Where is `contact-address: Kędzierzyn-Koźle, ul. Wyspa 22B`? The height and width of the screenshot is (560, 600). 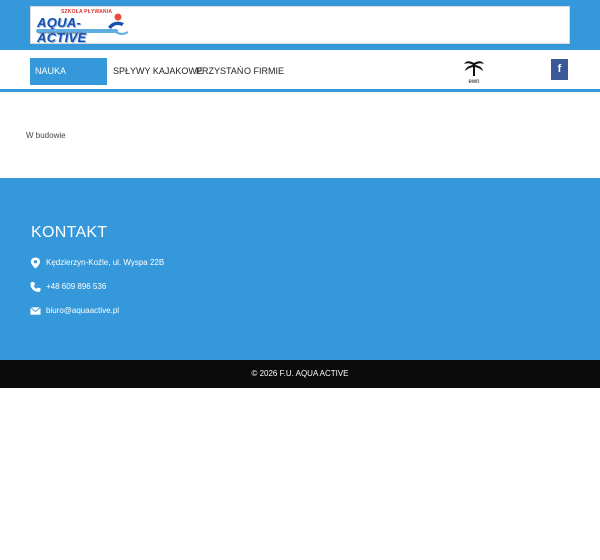
contact-address: Kędzierzyn-Koźle, ul. Wyspa 22B is located at coordinates (105, 262).